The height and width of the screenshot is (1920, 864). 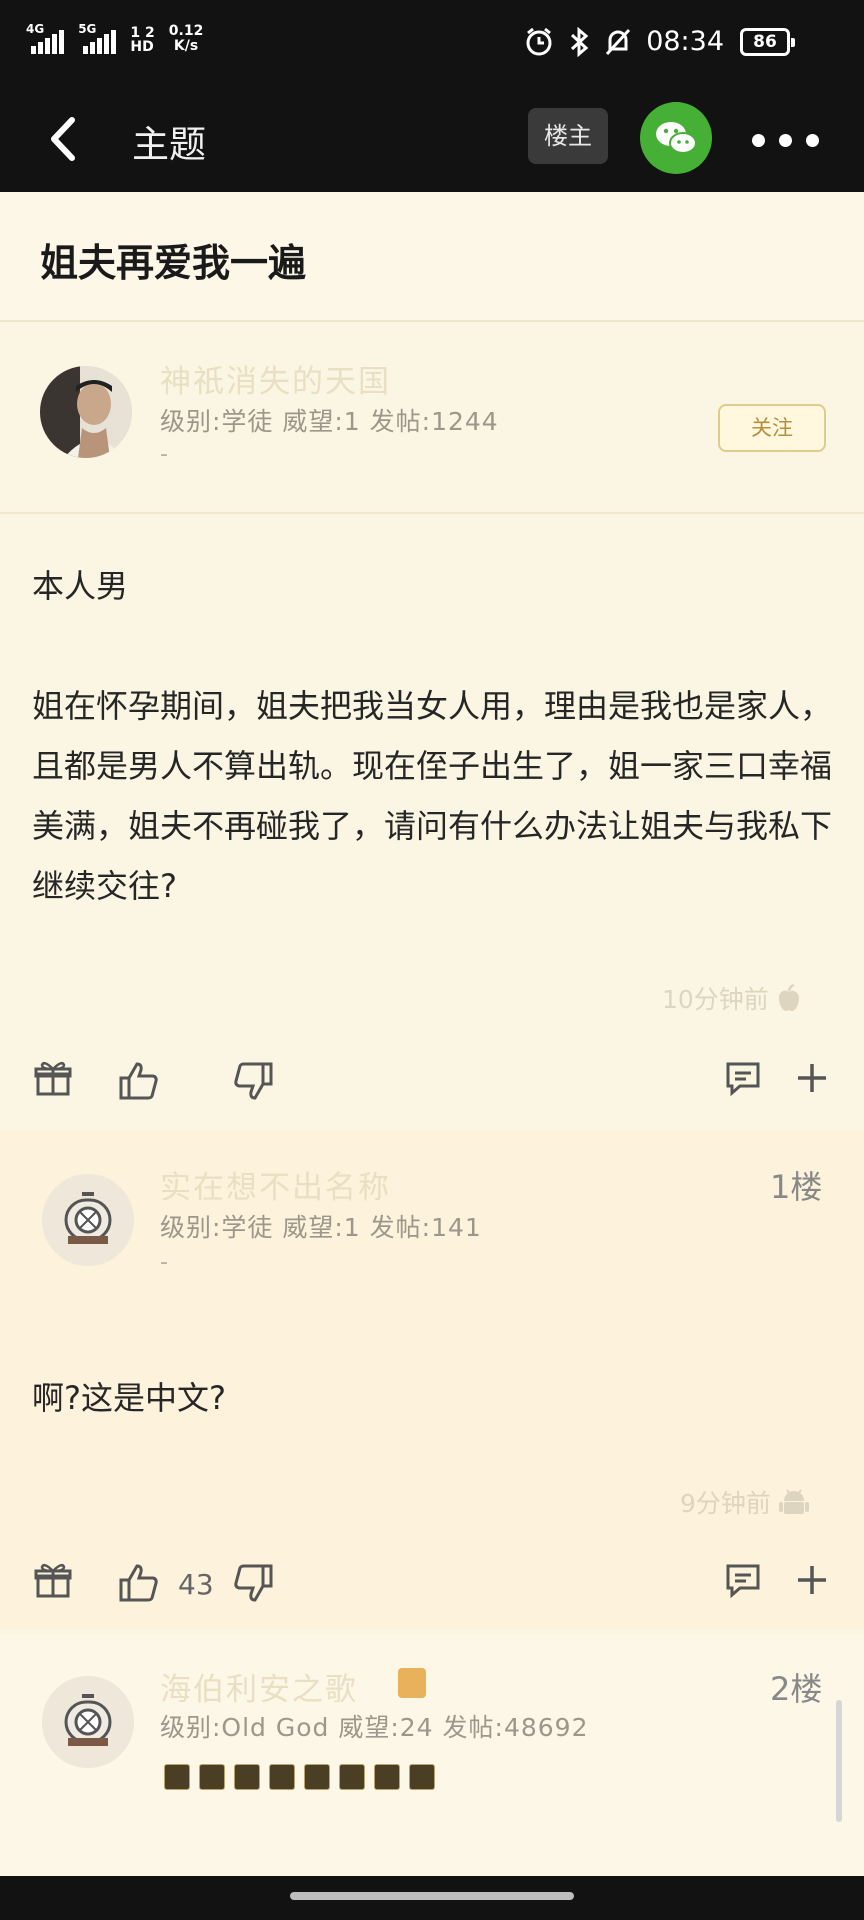 What do you see at coordinates (35, 29) in the screenshot?
I see `network-4g-label: 4G` at bounding box center [35, 29].